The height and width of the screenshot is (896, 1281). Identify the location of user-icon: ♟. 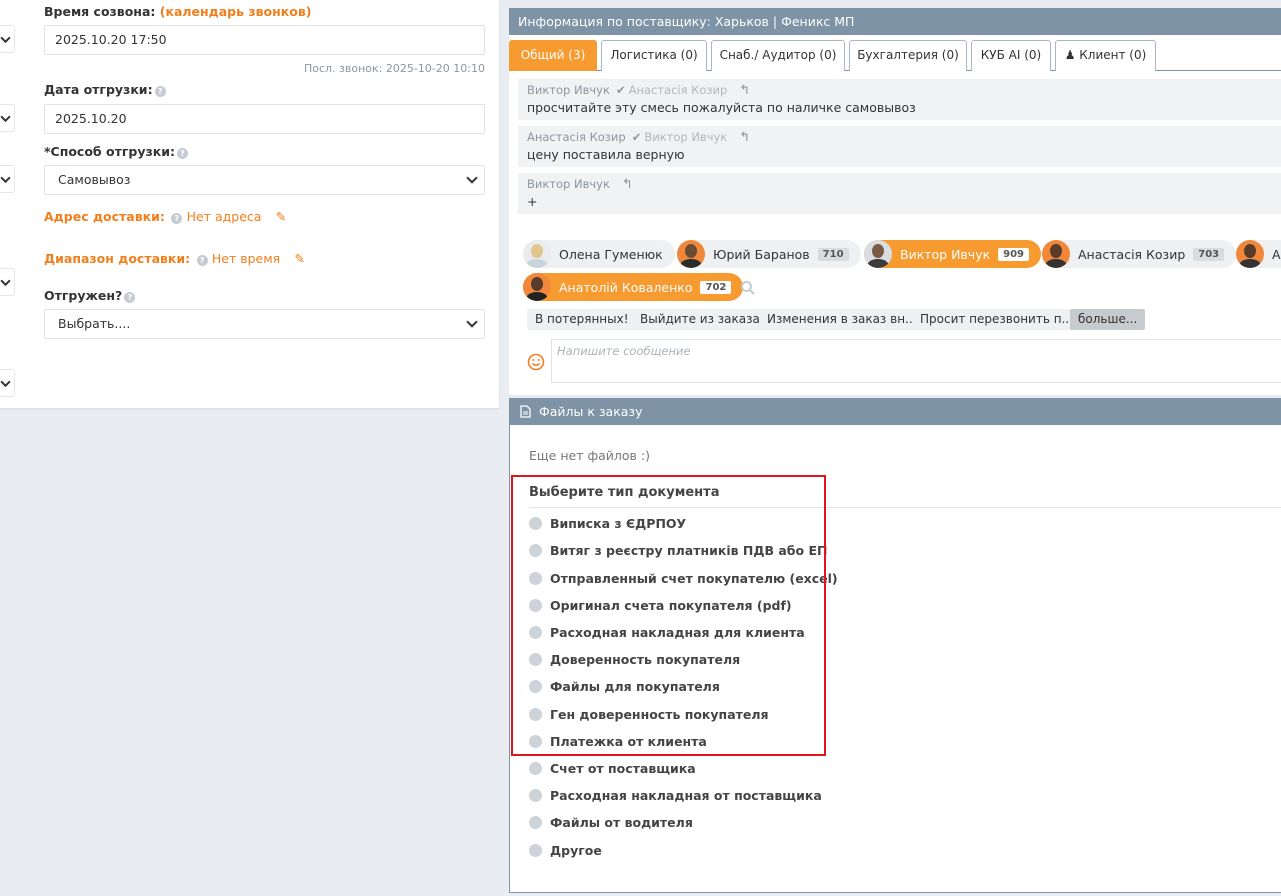
(1070, 55).